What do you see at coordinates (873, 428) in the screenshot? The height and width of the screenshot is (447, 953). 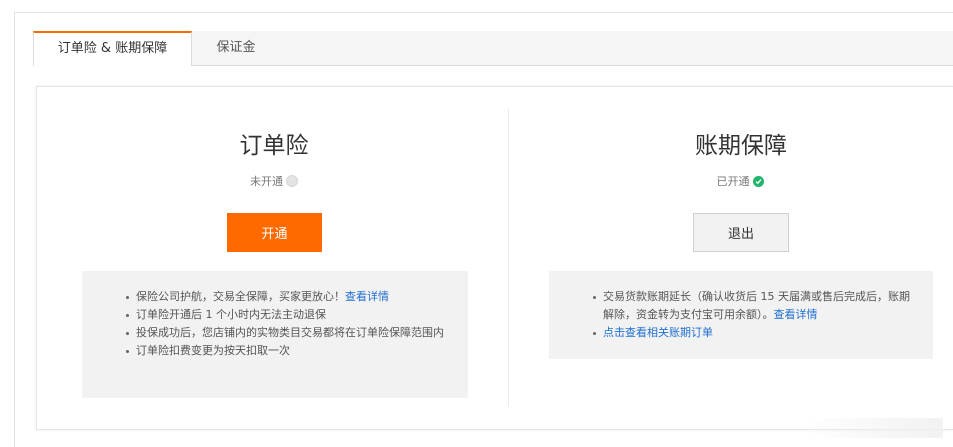 I see `bottom-fade-decoration` at bounding box center [873, 428].